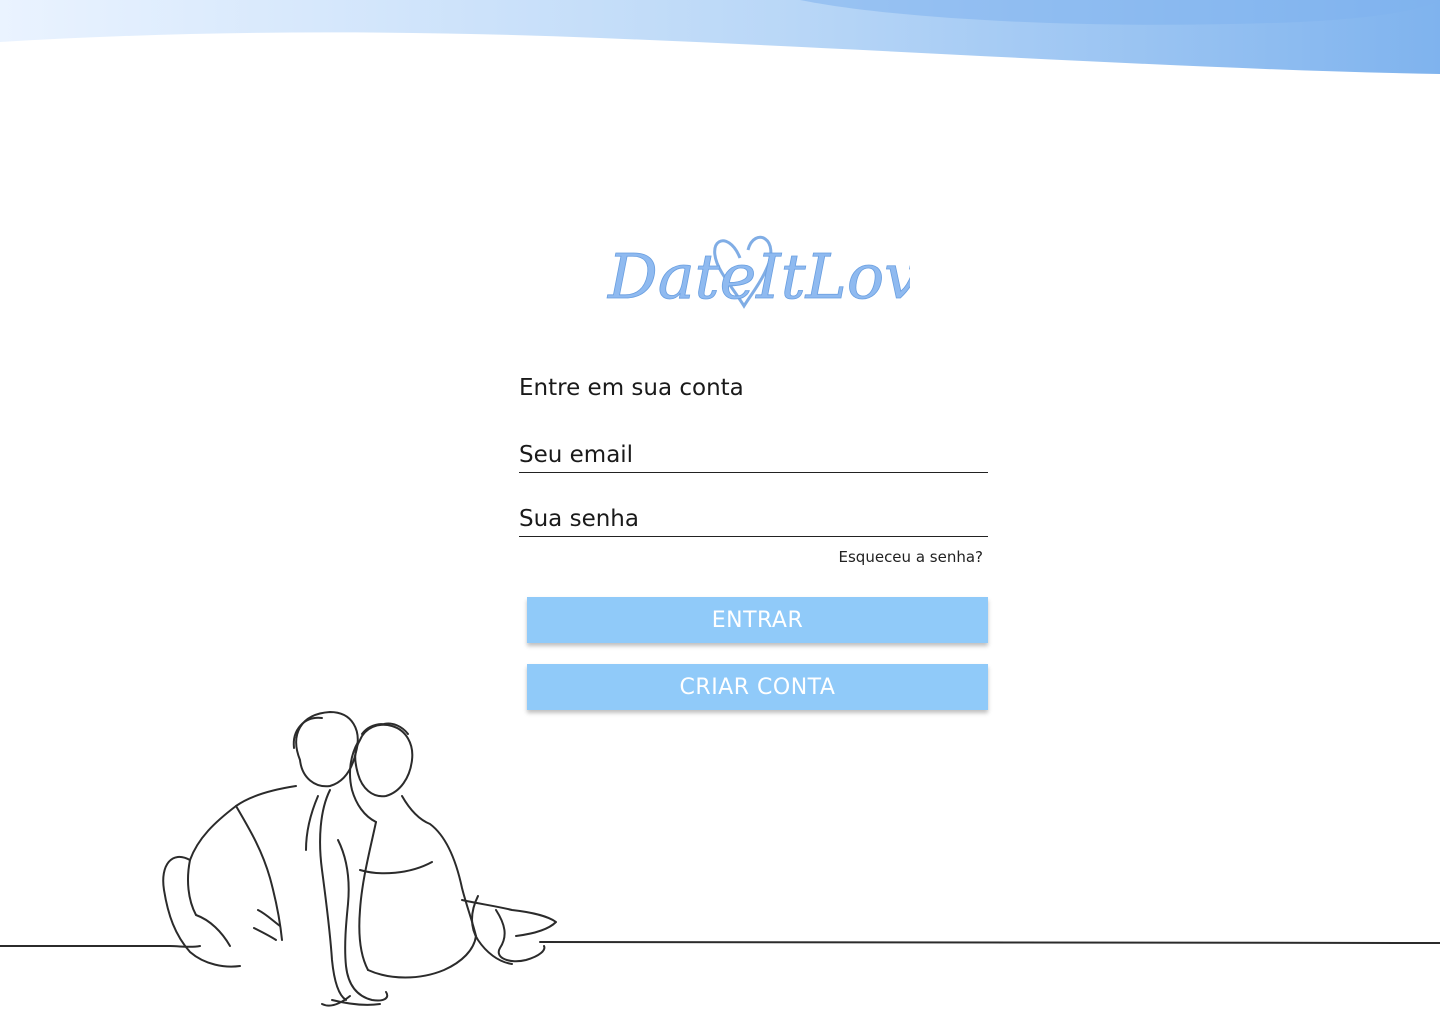 This screenshot has height=1024, width=1440. What do you see at coordinates (720, 37) in the screenshot?
I see `header-wave` at bounding box center [720, 37].